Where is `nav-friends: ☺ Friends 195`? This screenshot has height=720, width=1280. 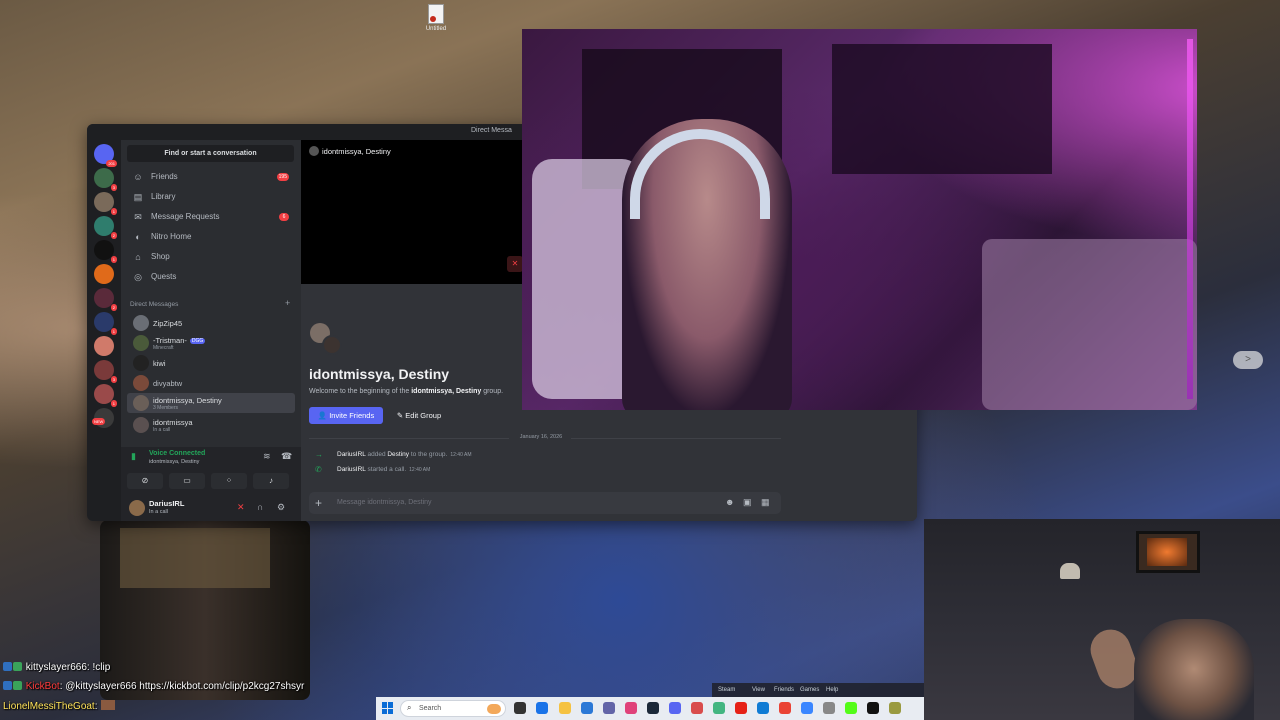 nav-friends: ☺ Friends 195 is located at coordinates (211, 177).